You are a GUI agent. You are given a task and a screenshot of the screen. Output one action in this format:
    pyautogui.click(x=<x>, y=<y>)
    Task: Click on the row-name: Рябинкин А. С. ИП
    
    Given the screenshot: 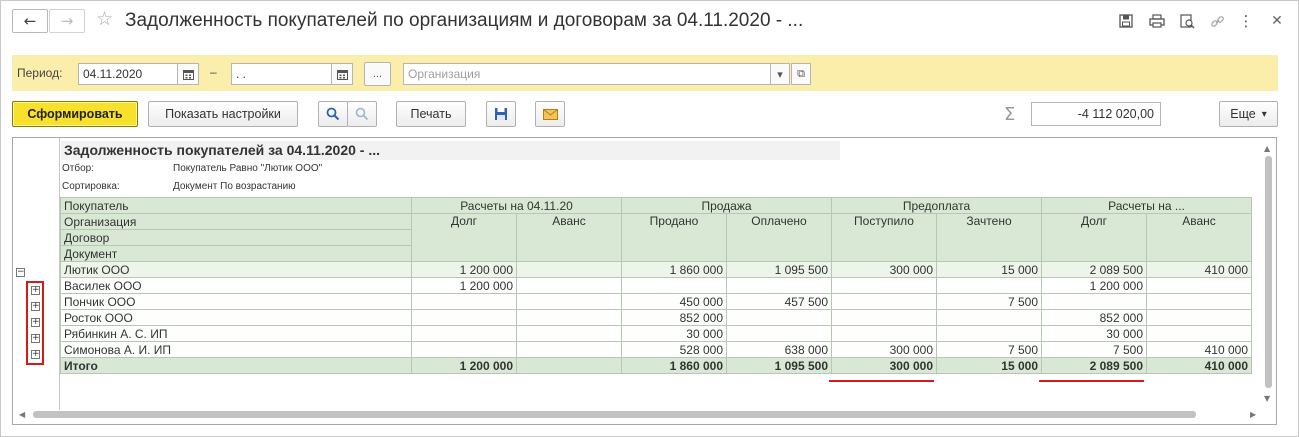 What is the action you would take?
    pyautogui.click(x=236, y=333)
    